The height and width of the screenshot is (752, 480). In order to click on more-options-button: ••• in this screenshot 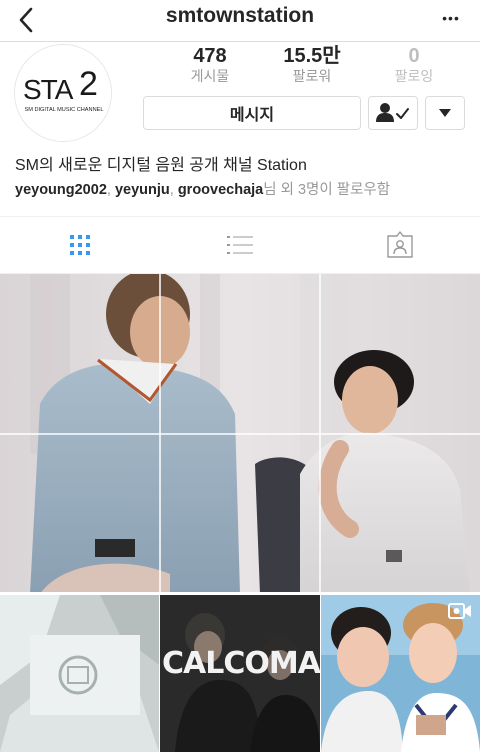, I will do `click(451, 18)`.